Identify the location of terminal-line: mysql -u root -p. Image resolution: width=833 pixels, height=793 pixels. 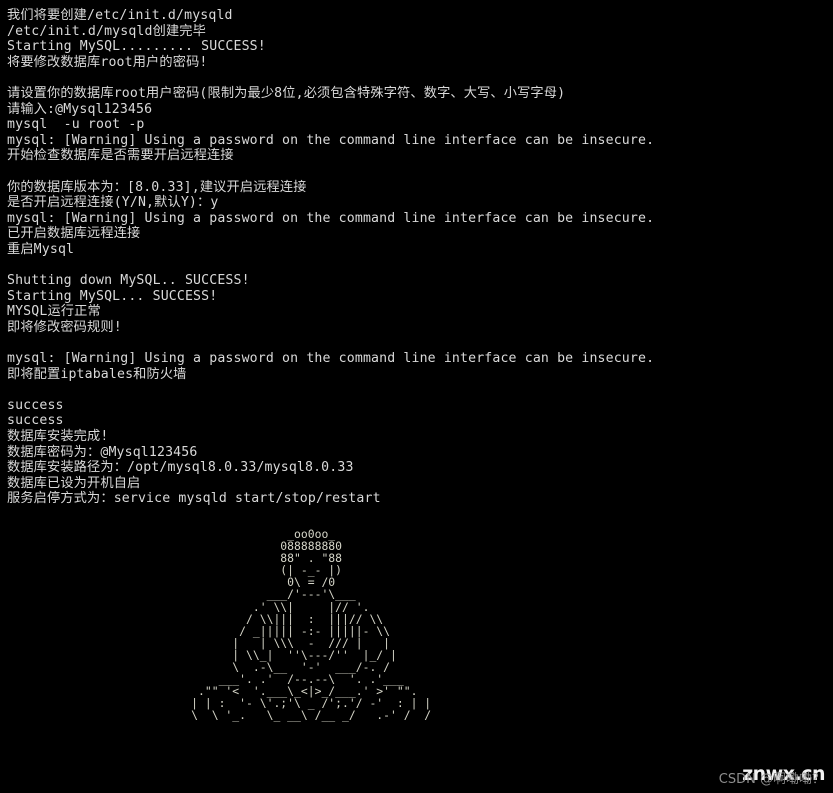
(76, 125).